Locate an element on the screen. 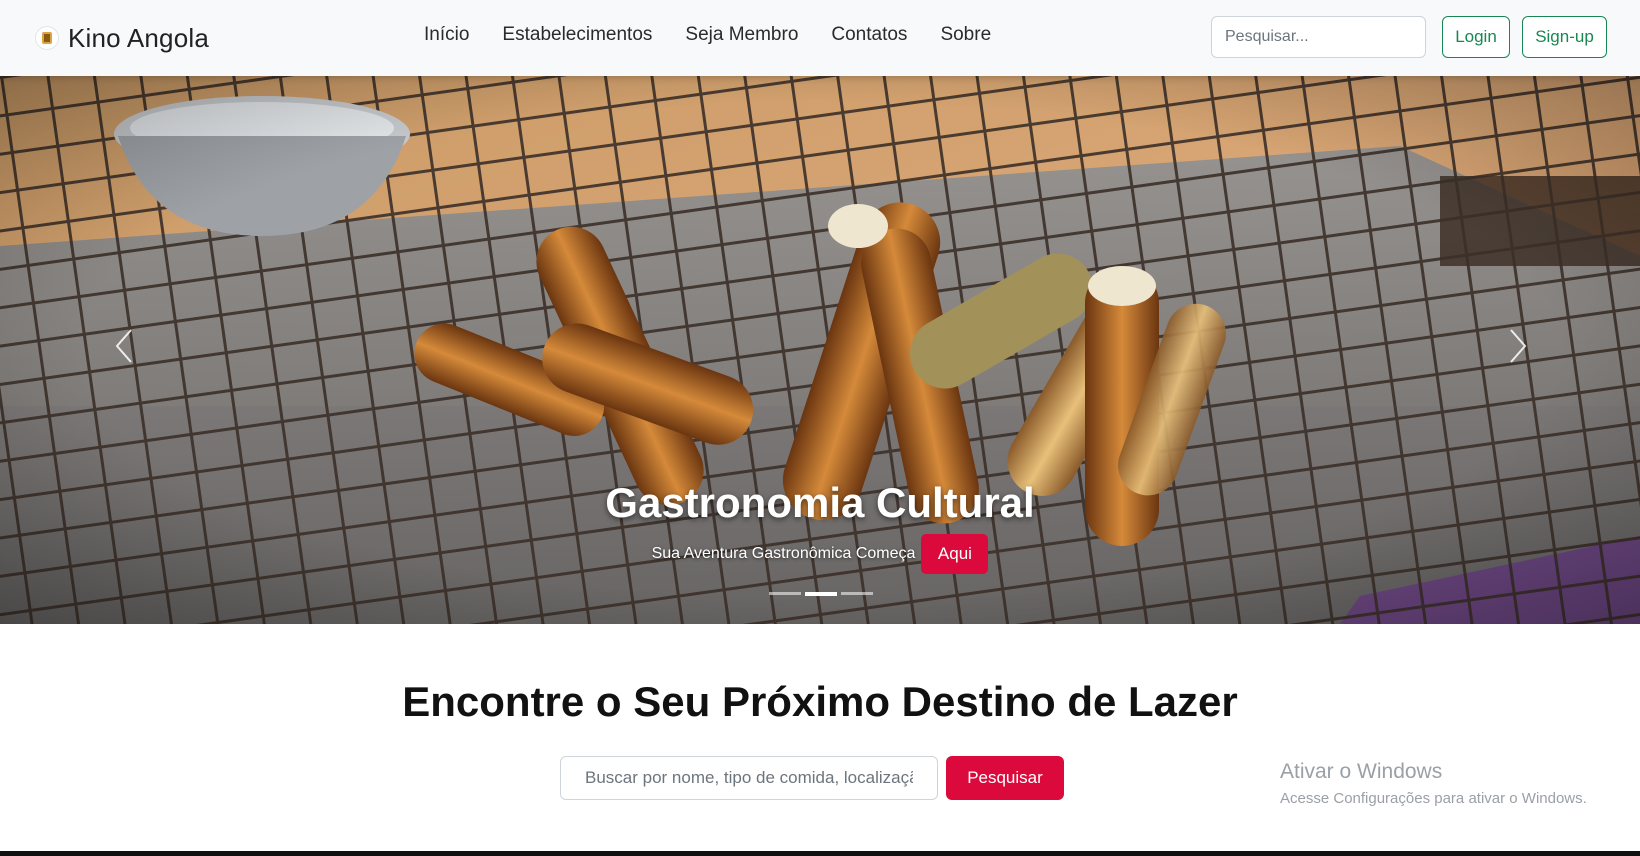  carousel-indicators is located at coordinates (823, 594).